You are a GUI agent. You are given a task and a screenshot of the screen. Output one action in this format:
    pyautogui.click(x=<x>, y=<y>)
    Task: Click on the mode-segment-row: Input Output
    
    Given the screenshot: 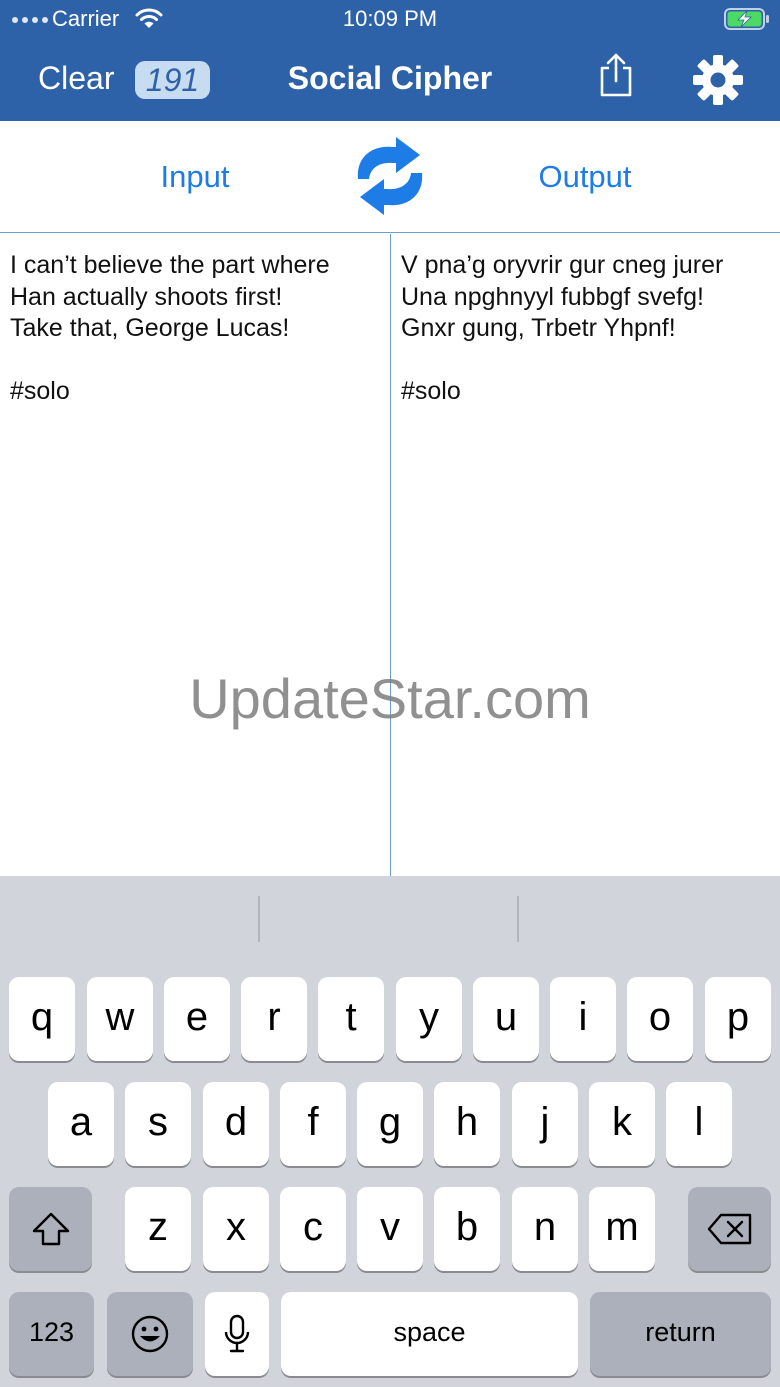 What is the action you would take?
    pyautogui.click(x=390, y=177)
    